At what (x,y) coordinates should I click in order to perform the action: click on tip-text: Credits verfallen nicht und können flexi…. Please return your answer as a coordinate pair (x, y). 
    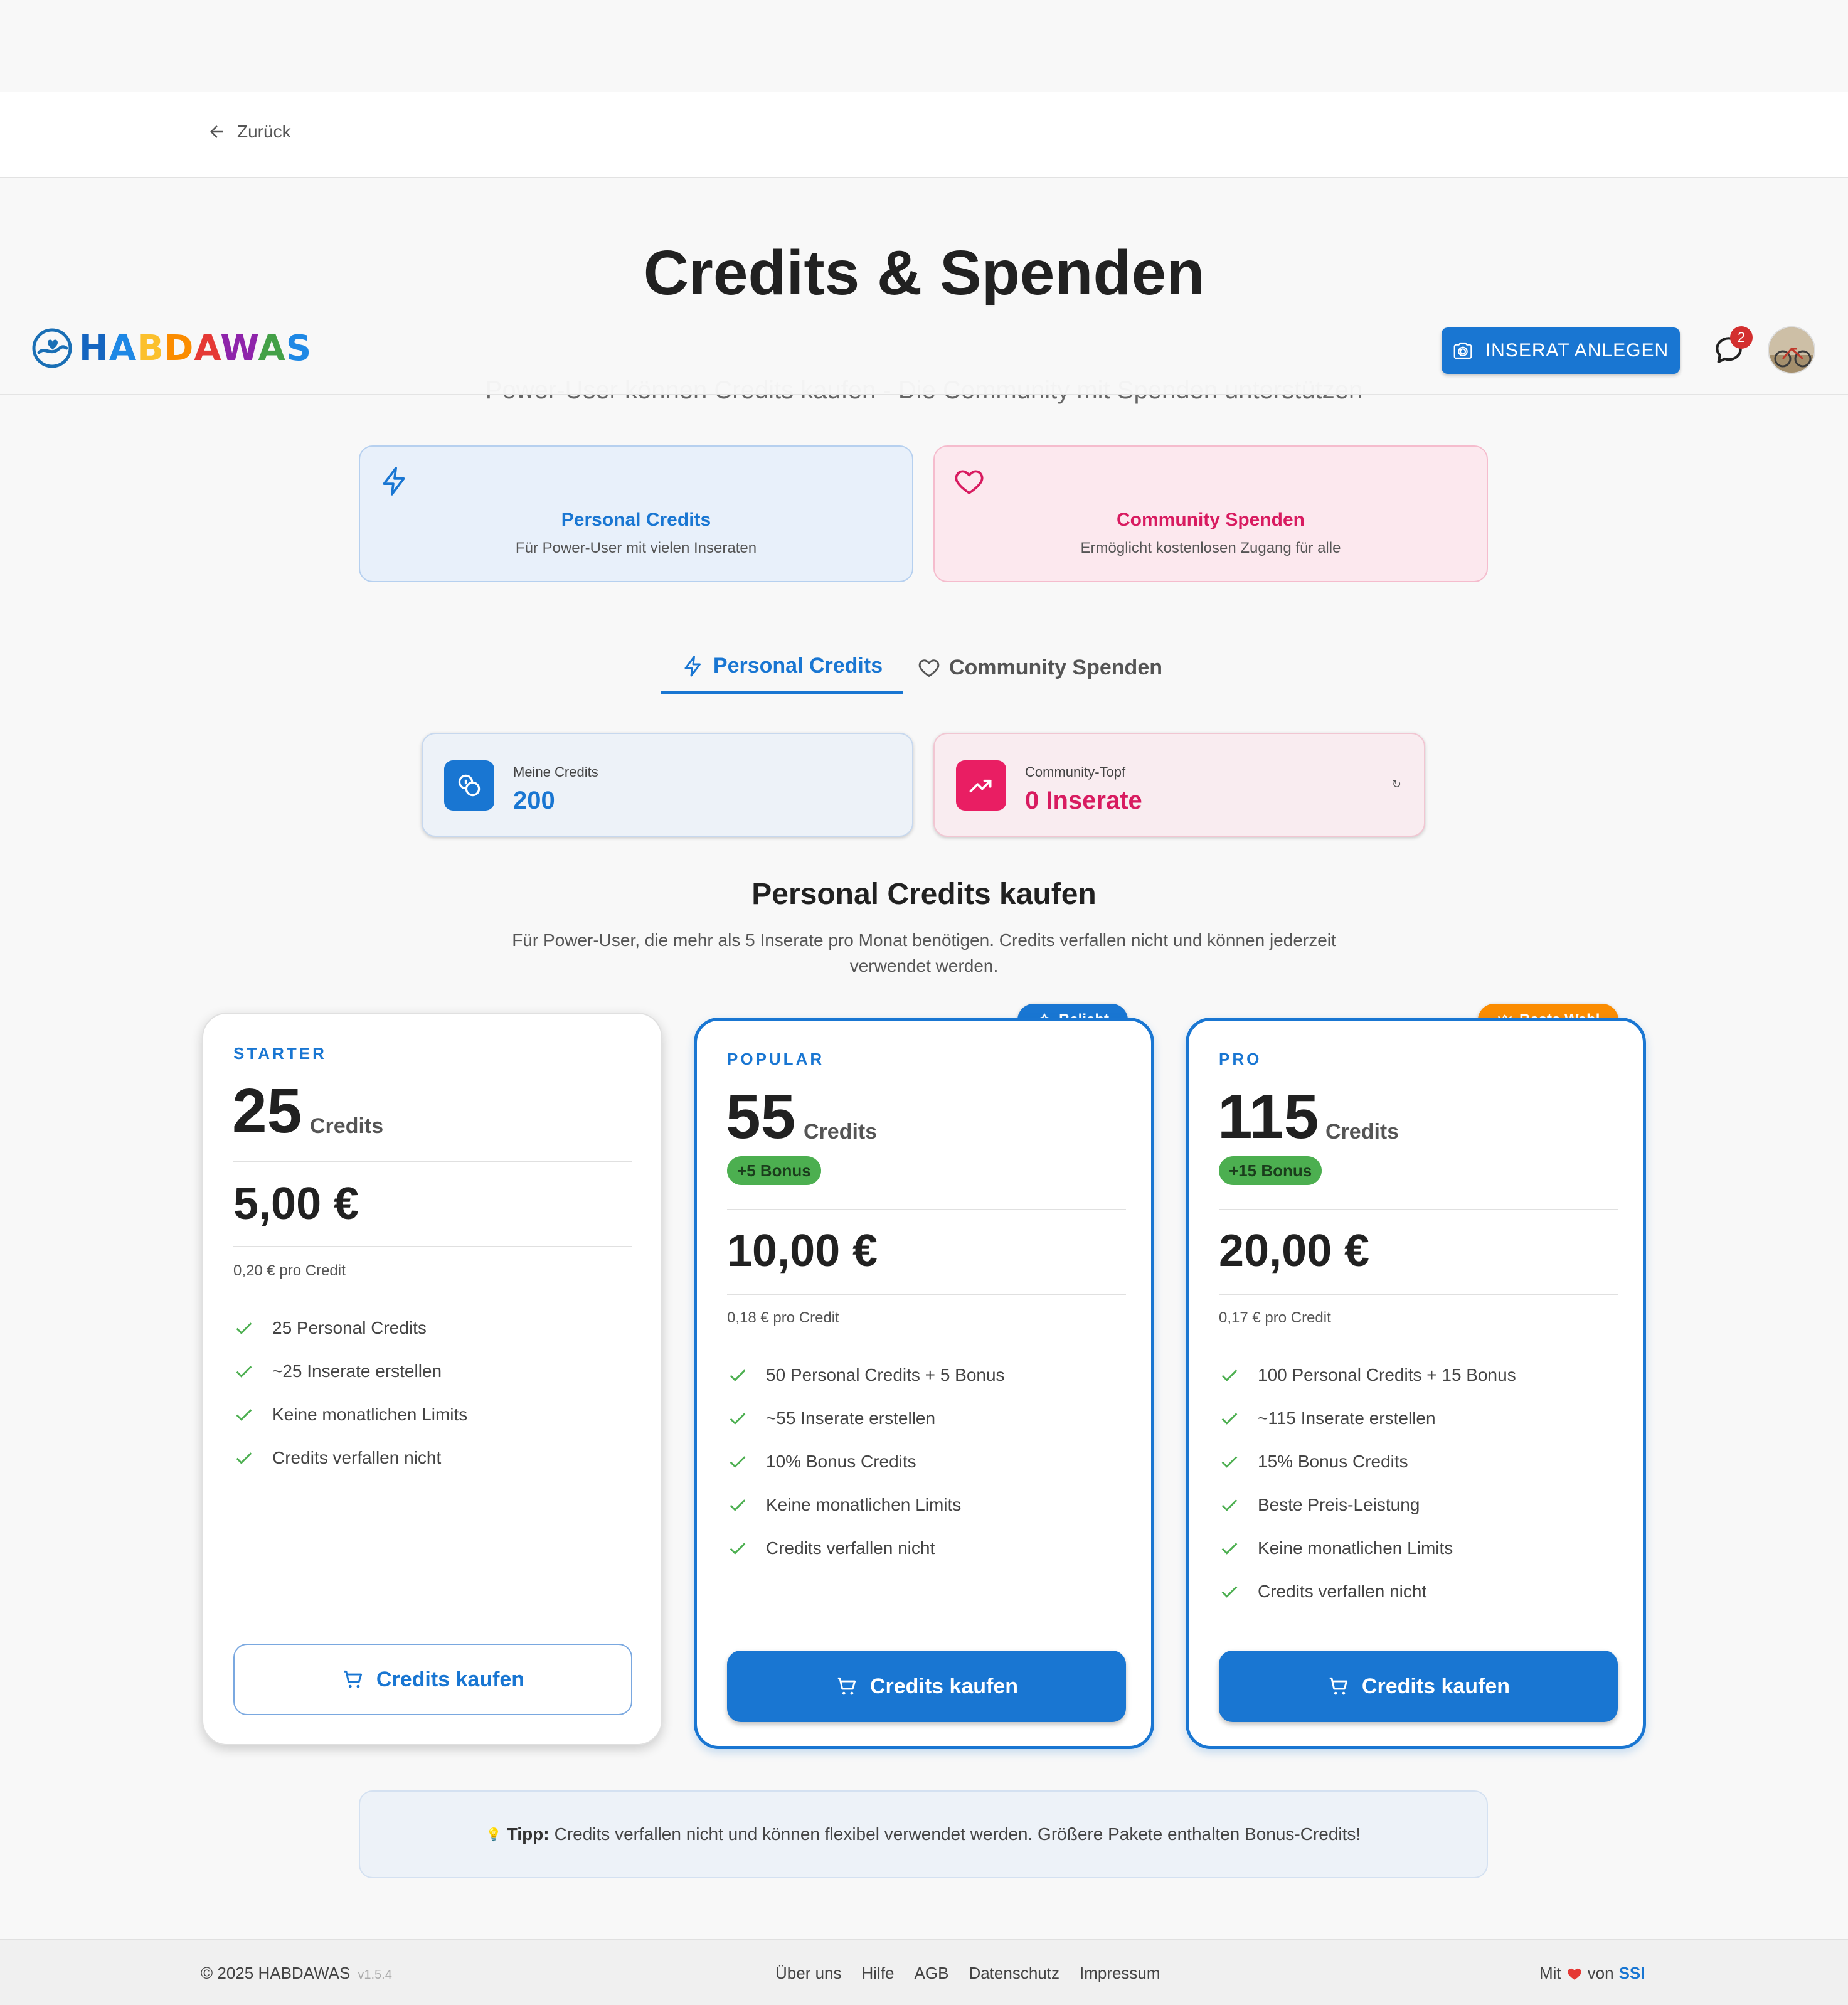
    Looking at the image, I should click on (957, 1834).